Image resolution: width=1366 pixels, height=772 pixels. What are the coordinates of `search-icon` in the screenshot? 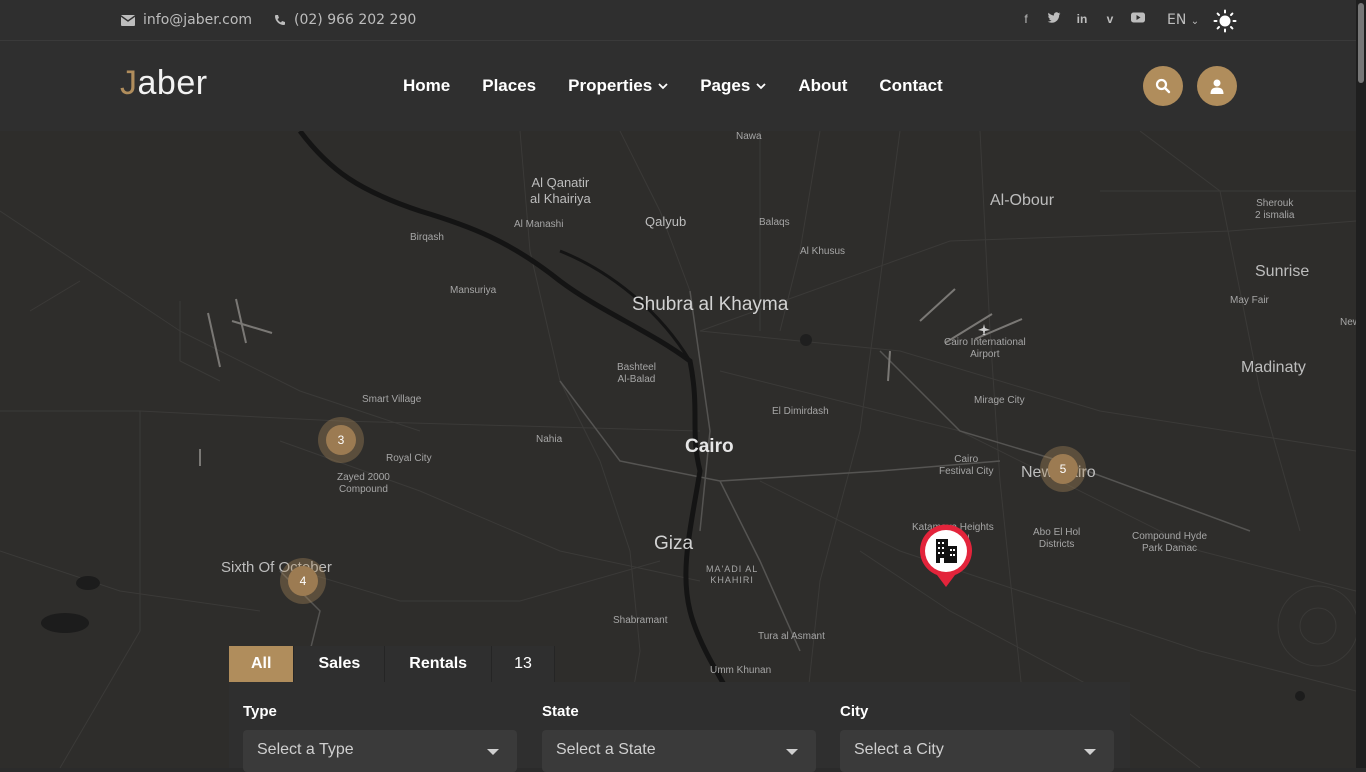 It's located at (1163, 86).